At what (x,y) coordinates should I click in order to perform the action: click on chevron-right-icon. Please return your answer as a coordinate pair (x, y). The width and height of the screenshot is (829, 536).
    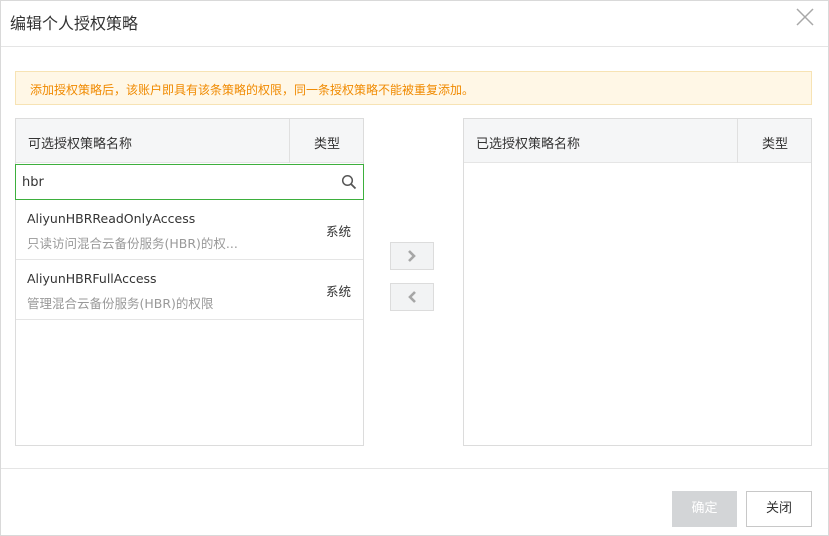
    Looking at the image, I should click on (412, 256).